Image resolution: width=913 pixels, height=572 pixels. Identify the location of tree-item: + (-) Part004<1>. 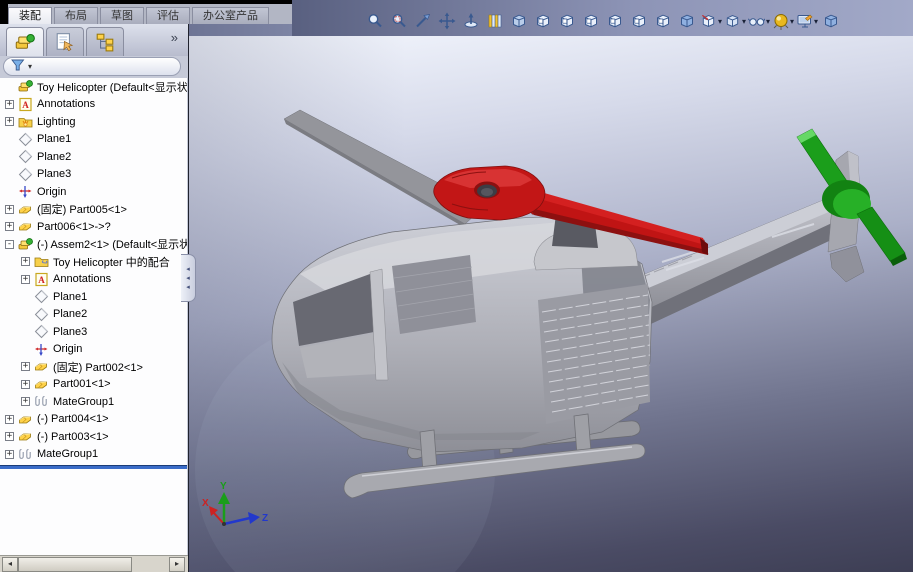
(93, 420).